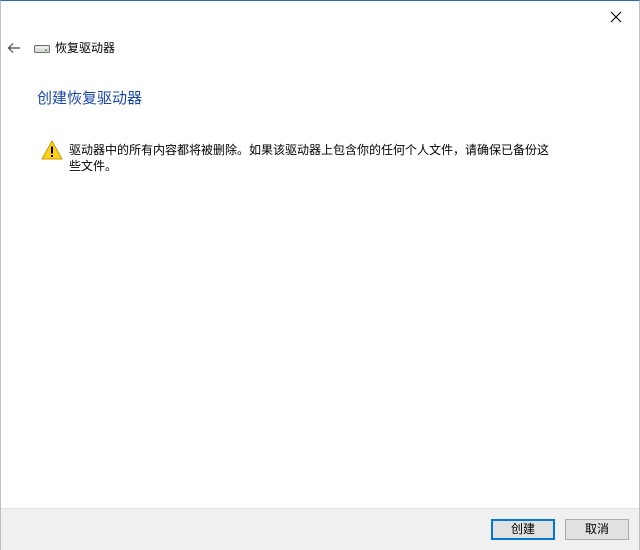 The image size is (640, 550). What do you see at coordinates (42, 49) in the screenshot?
I see `drive-icon` at bounding box center [42, 49].